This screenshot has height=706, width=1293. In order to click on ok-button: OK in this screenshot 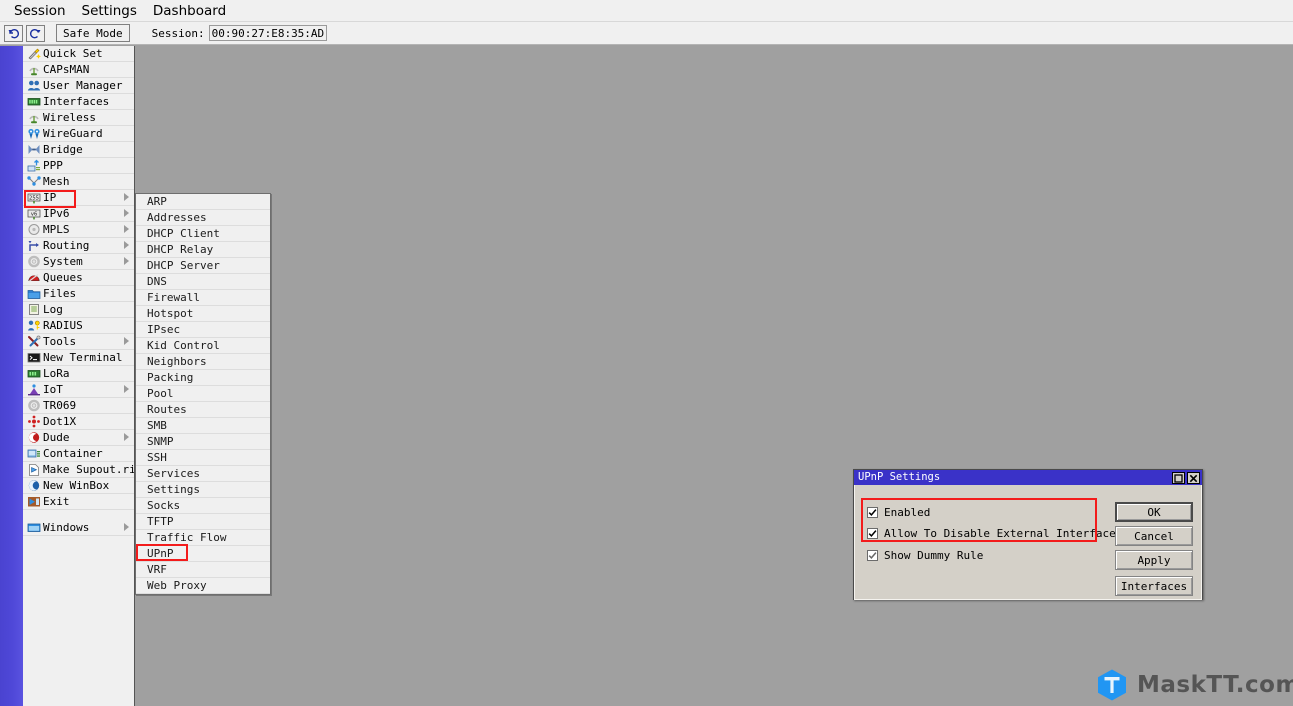, I will do `click(1154, 512)`.